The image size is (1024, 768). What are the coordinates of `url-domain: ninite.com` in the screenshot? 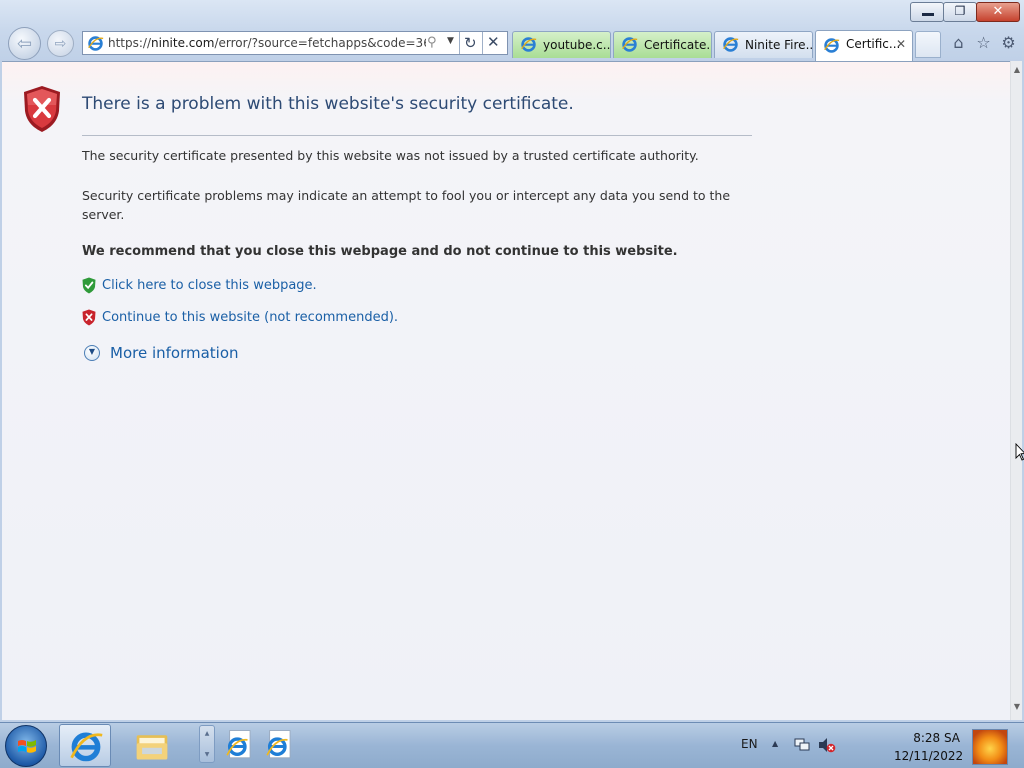 It's located at (183, 43).